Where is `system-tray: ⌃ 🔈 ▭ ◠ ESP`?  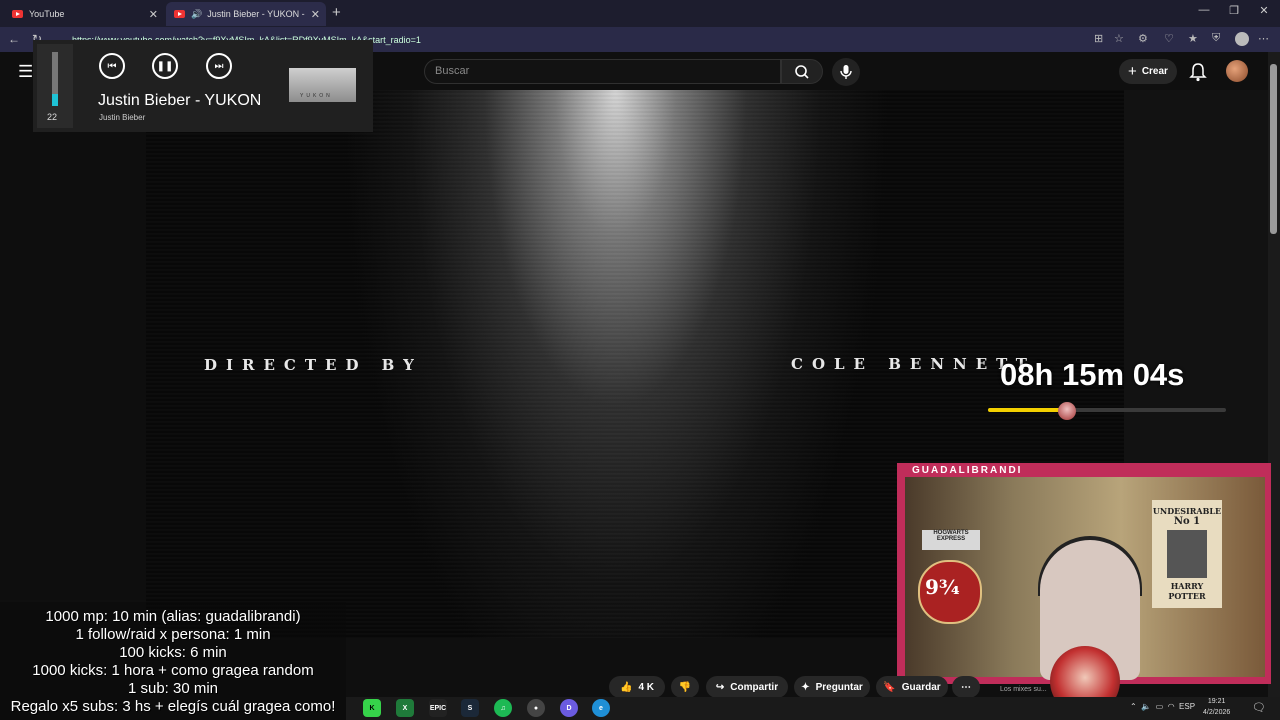
system-tray: ⌃ 🔈 ▭ ◠ ESP is located at coordinates (1162, 706).